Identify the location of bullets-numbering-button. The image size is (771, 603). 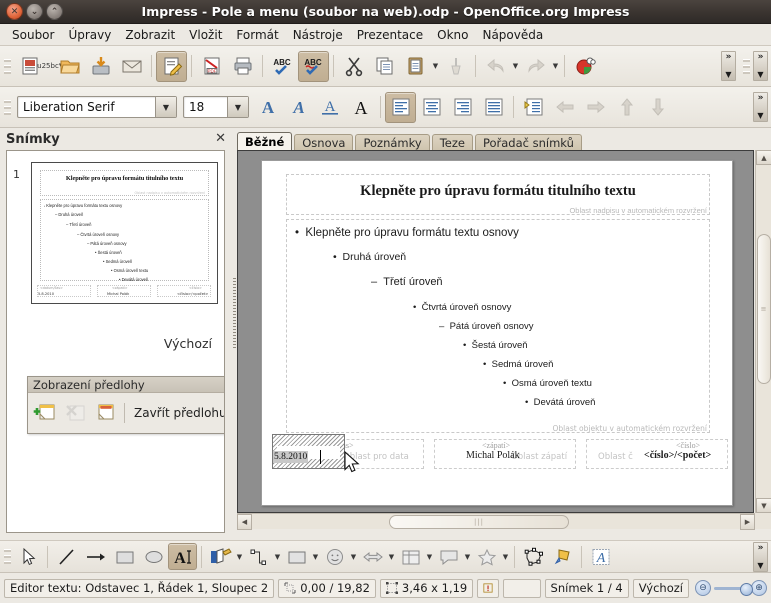
(533, 107).